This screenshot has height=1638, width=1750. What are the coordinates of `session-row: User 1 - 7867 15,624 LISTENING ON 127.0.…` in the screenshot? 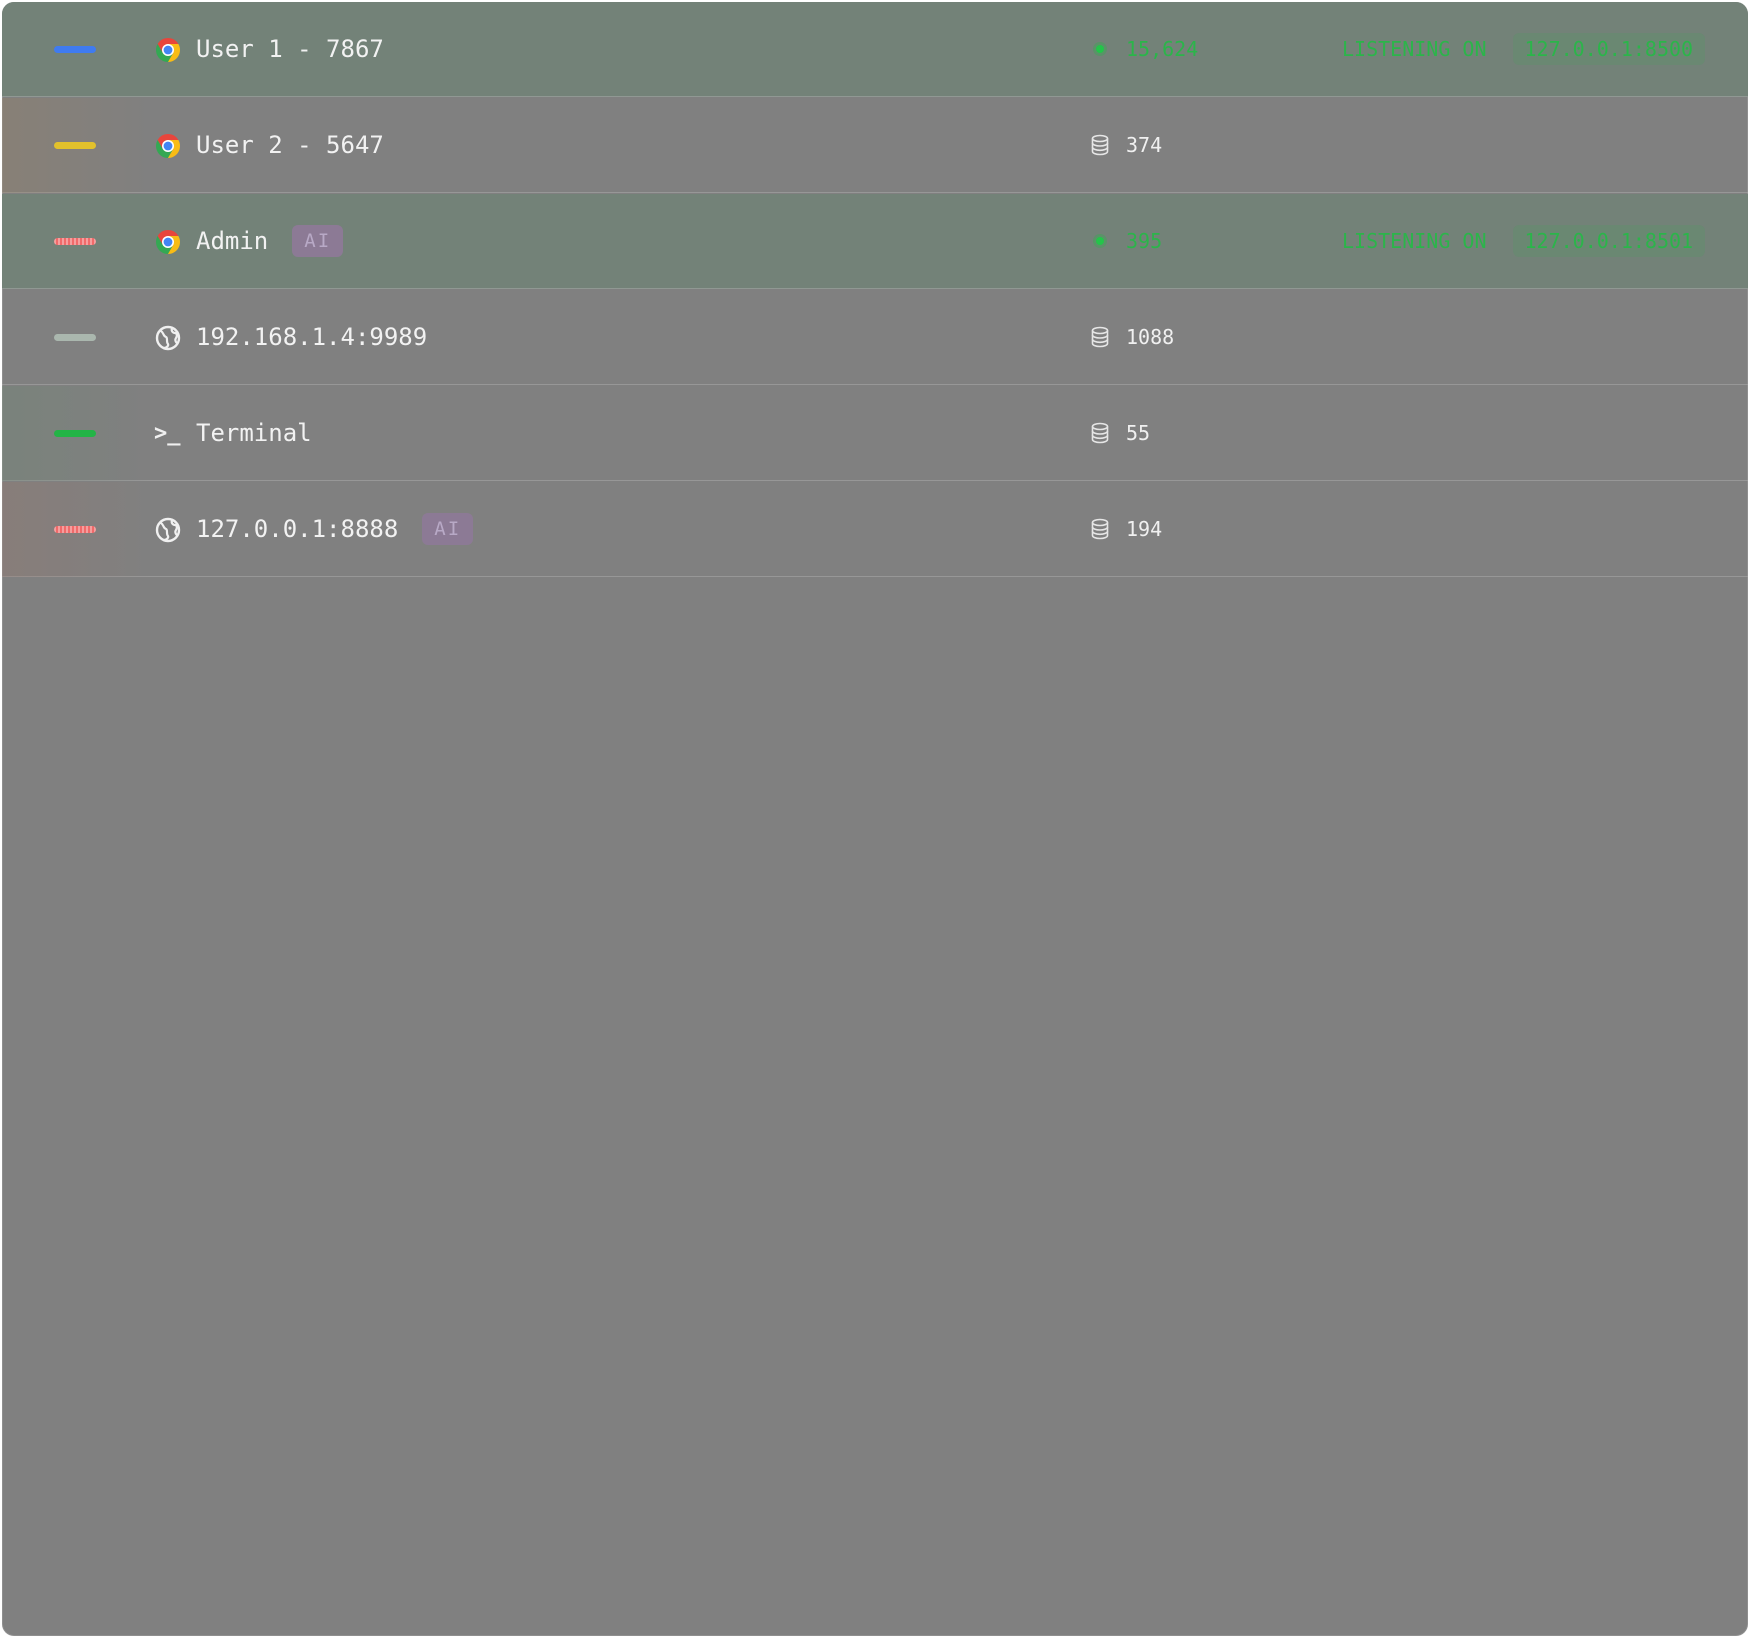 It's located at (875, 49).